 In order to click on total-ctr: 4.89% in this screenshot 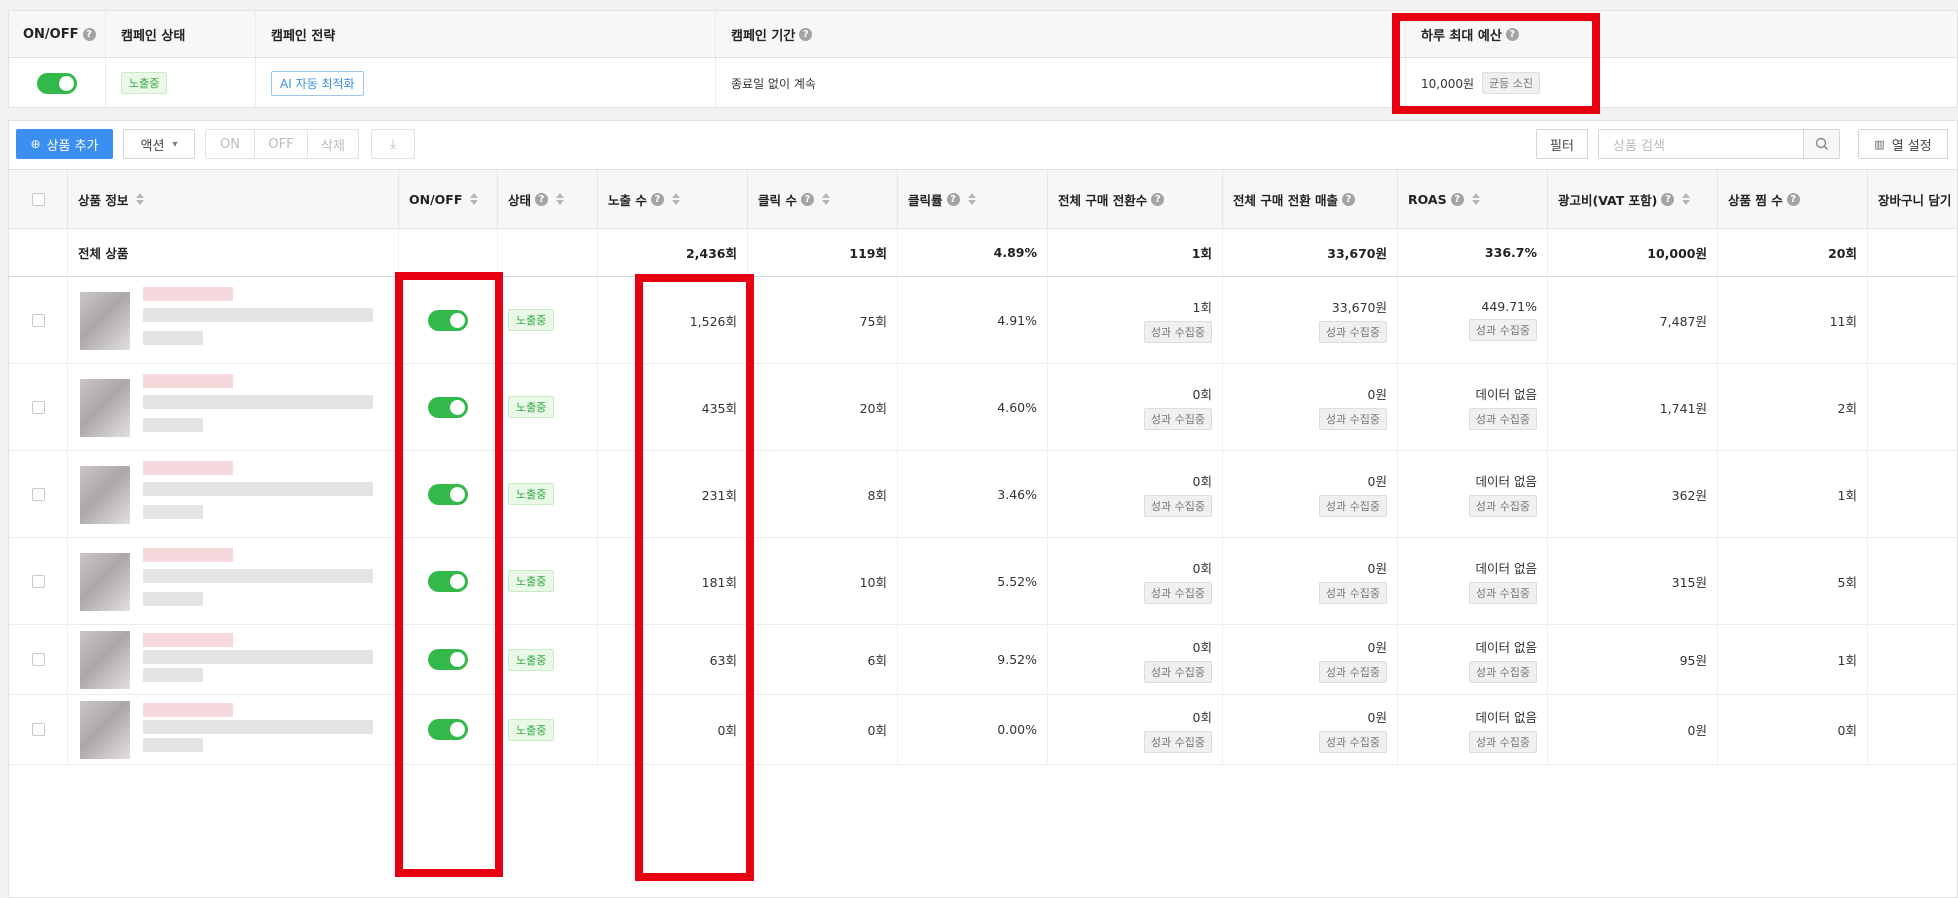, I will do `click(973, 252)`.